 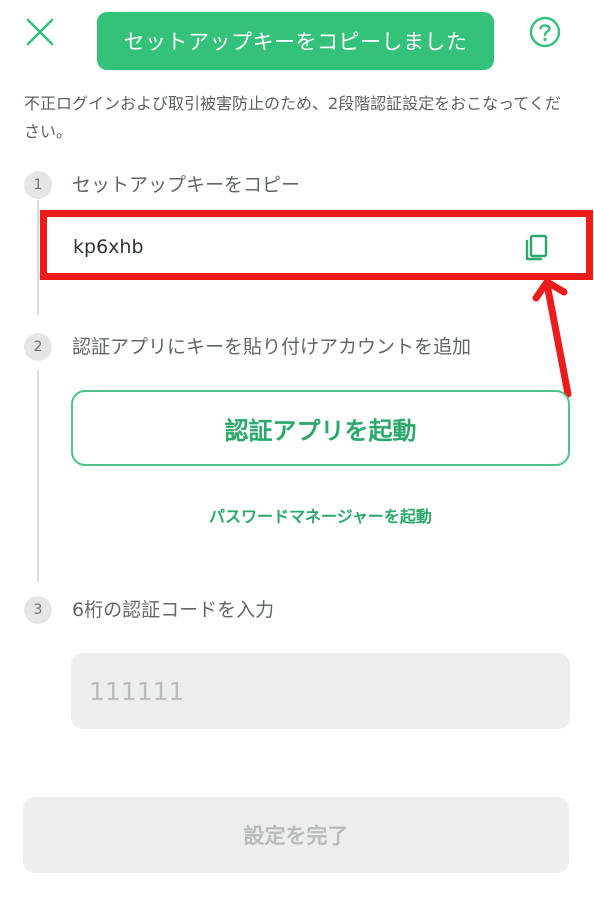 I want to click on step-title-2: 認証アプリにキーを貼り付けアカウントを追加, so click(x=272, y=347).